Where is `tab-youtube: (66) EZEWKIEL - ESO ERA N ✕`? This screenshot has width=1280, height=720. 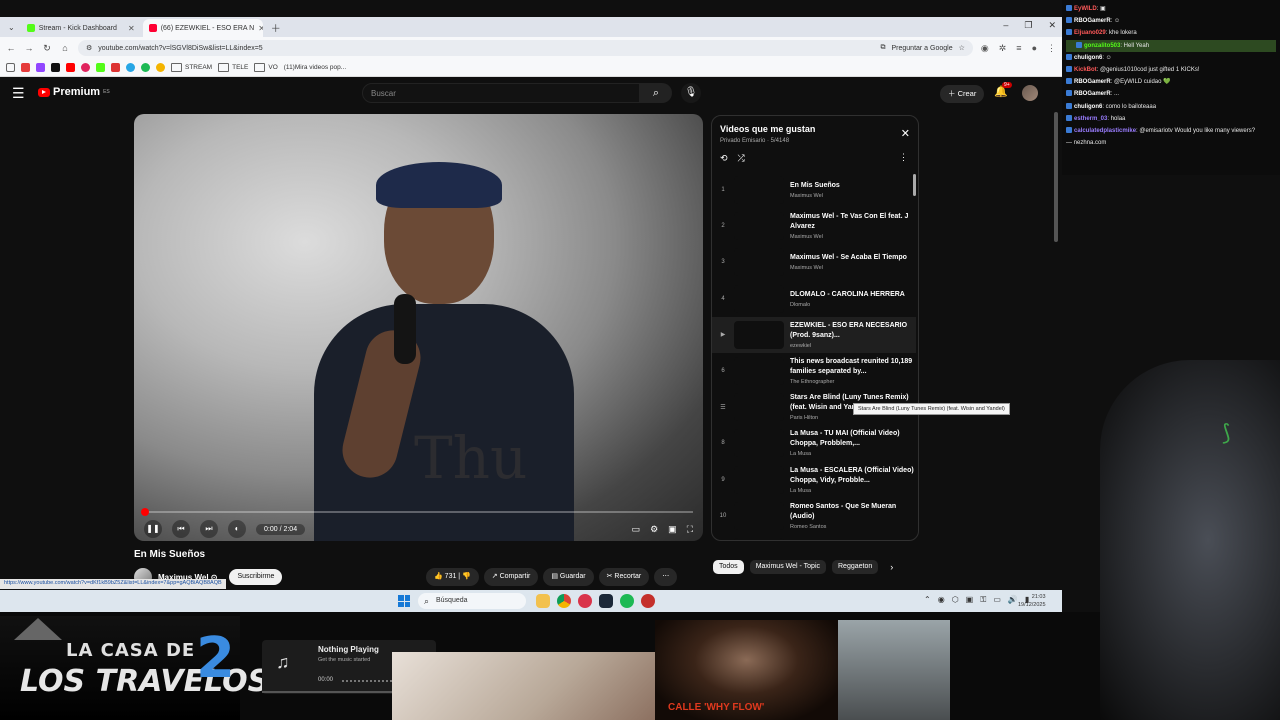
tab-youtube: (66) EZEWKIEL - ESO ERA N ✕ is located at coordinates (202, 28).